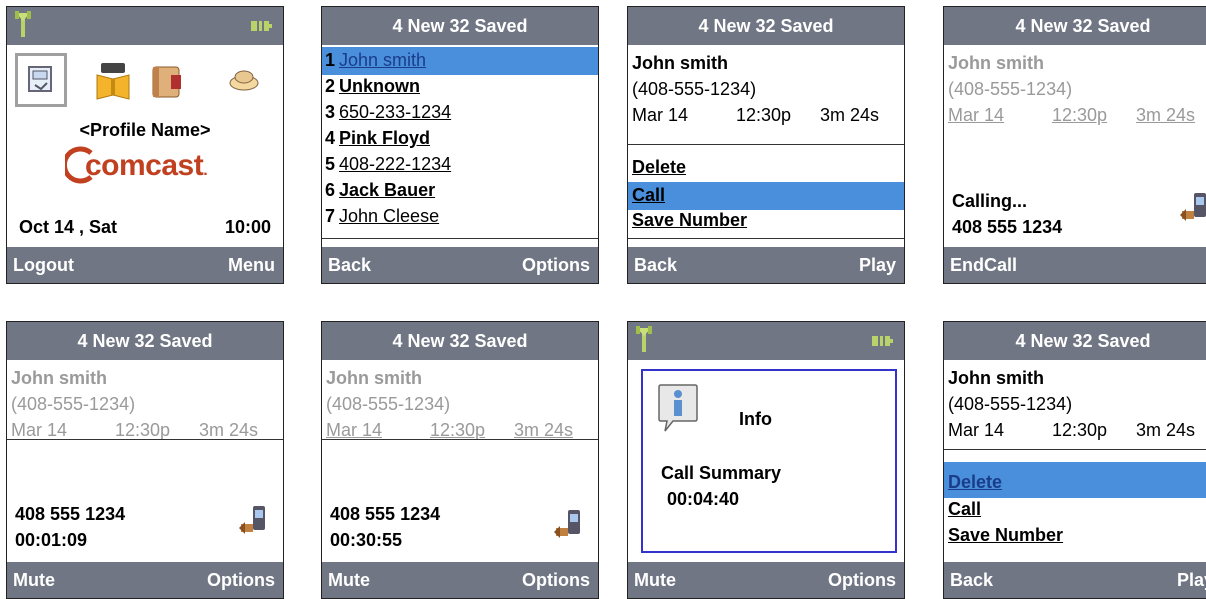  Describe the element at coordinates (380, 86) in the screenshot. I see `list-item-label: Unknown` at that location.